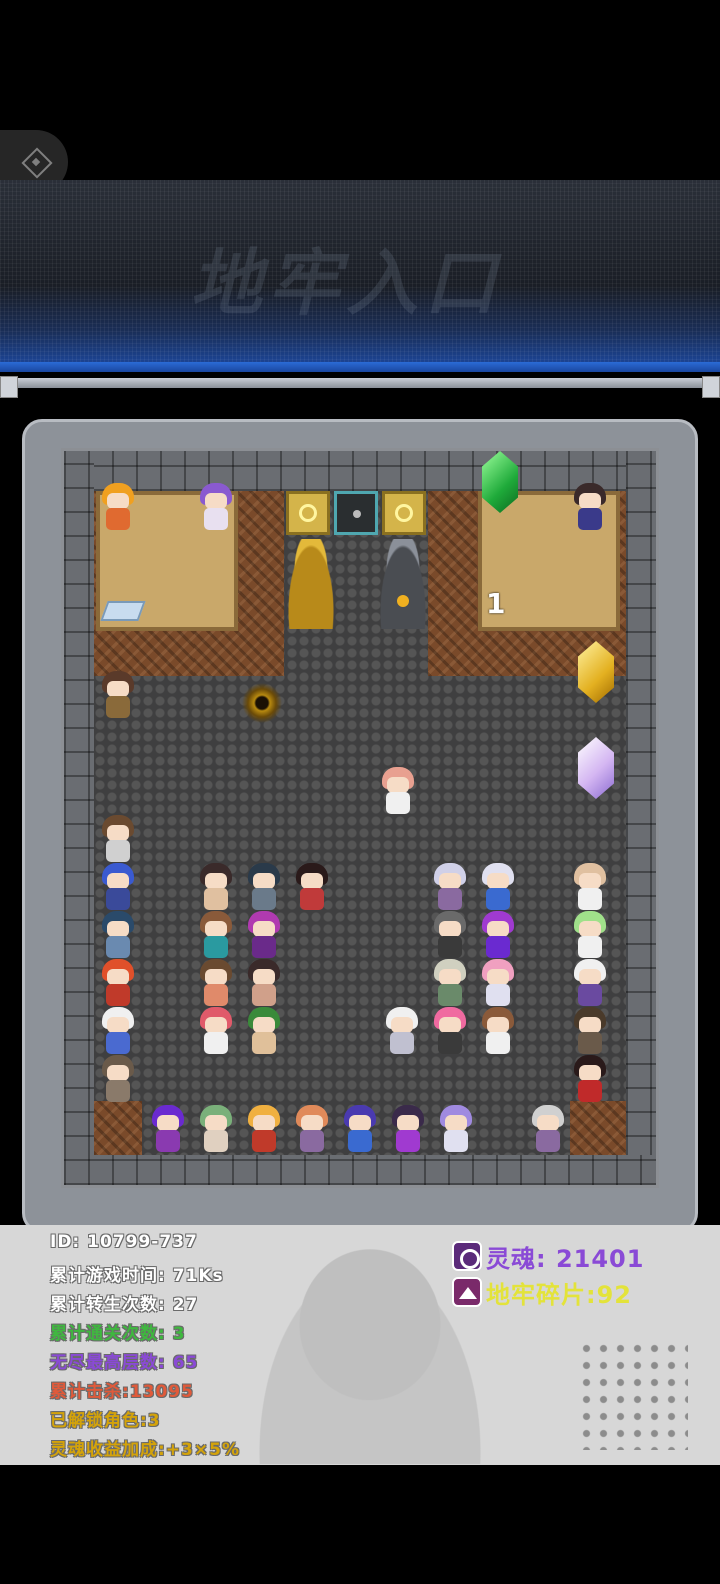 The image size is (720, 1584). Describe the element at coordinates (542, 1292) in the screenshot. I see `fragment-counter: 地牢碎片:92` at that location.